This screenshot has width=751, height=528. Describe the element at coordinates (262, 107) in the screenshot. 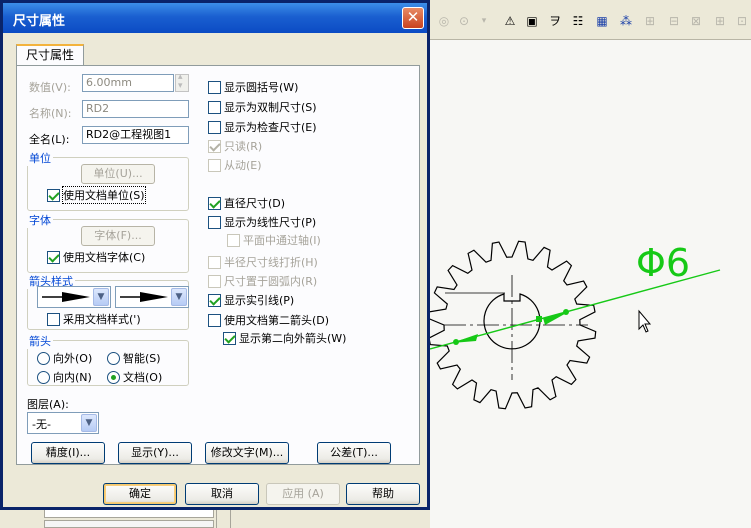

I see `show-dual-checkbox: 显示为双制尺寸(S)` at that location.